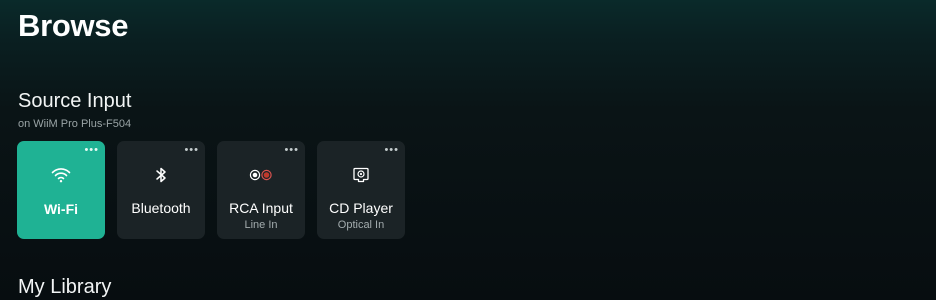  I want to click on my-library-heading: My Library, so click(65, 287).